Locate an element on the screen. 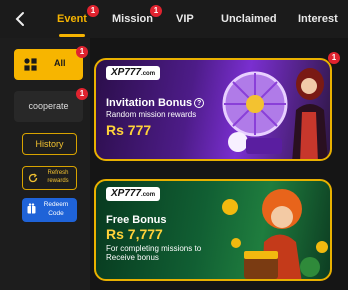  promo-subtitle: Random mission rewards is located at coordinates (151, 114).